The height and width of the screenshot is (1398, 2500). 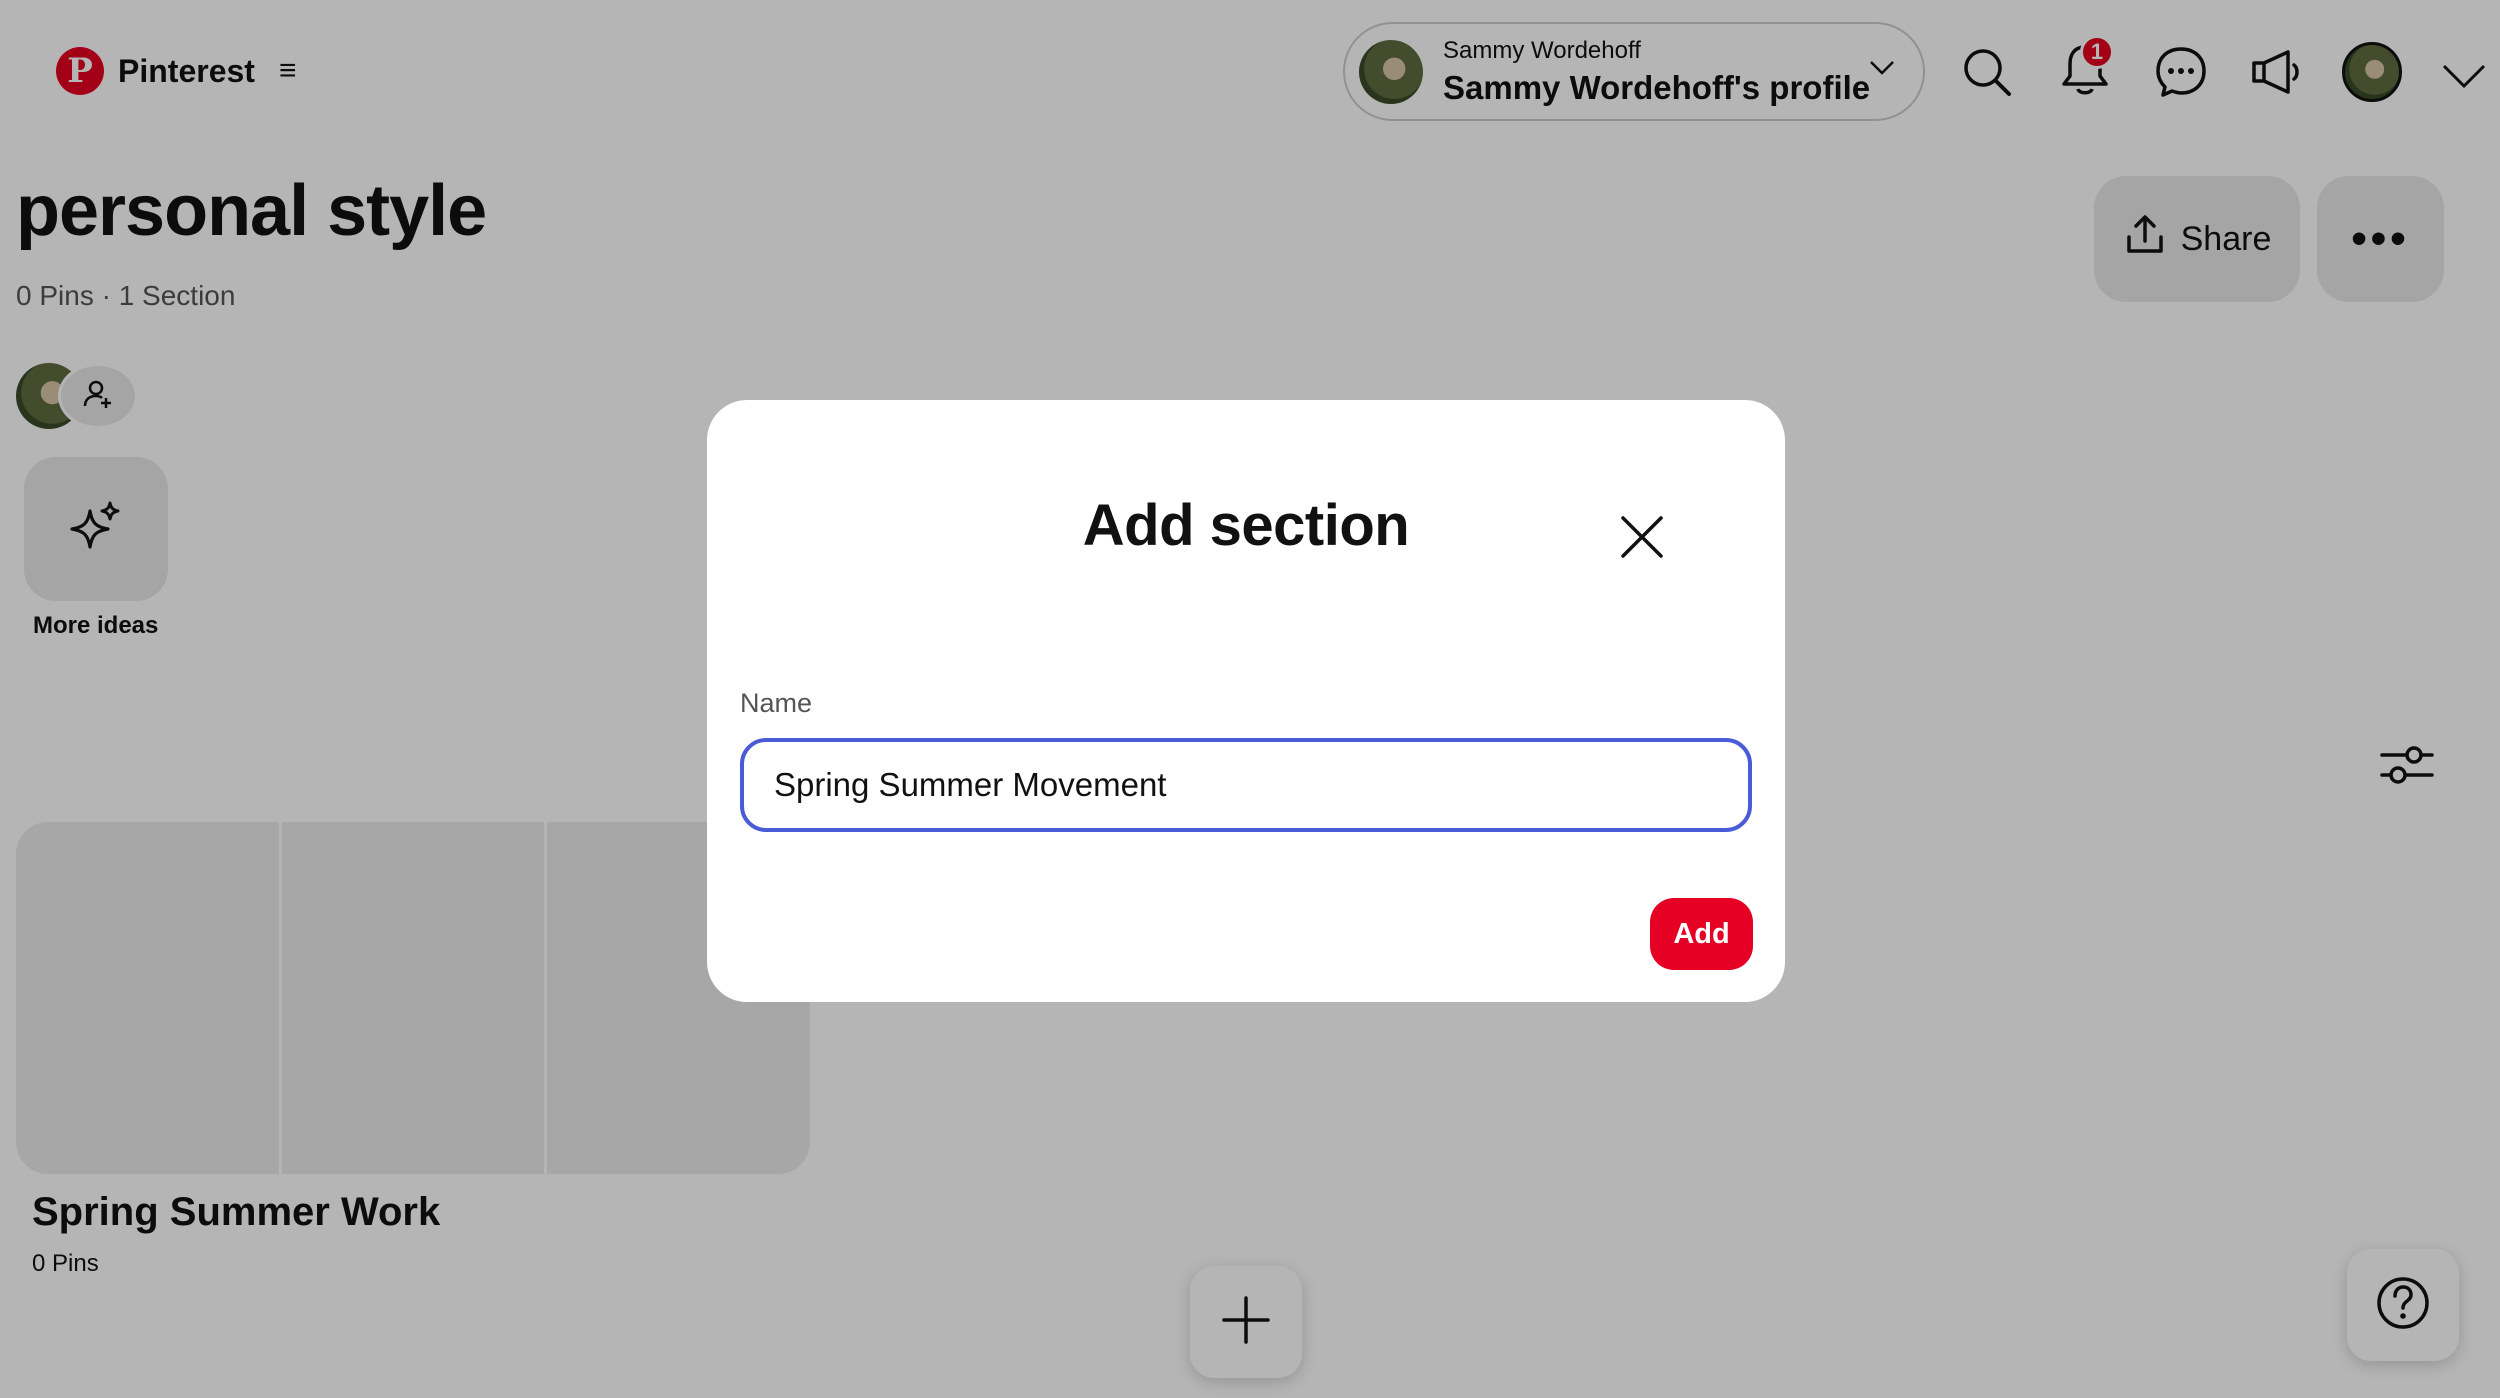 I want to click on add-button: Add, so click(x=1701, y=934).